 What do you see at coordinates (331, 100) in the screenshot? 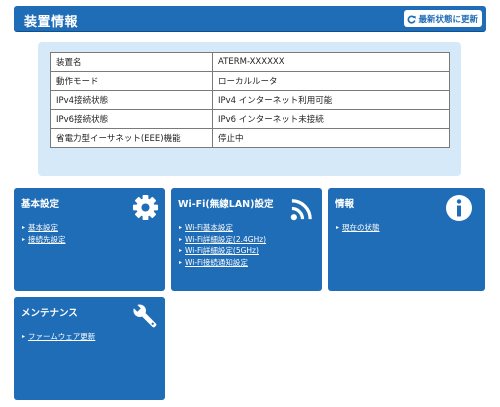
I see `info-value: IPv4 インターネット利用可能` at bounding box center [331, 100].